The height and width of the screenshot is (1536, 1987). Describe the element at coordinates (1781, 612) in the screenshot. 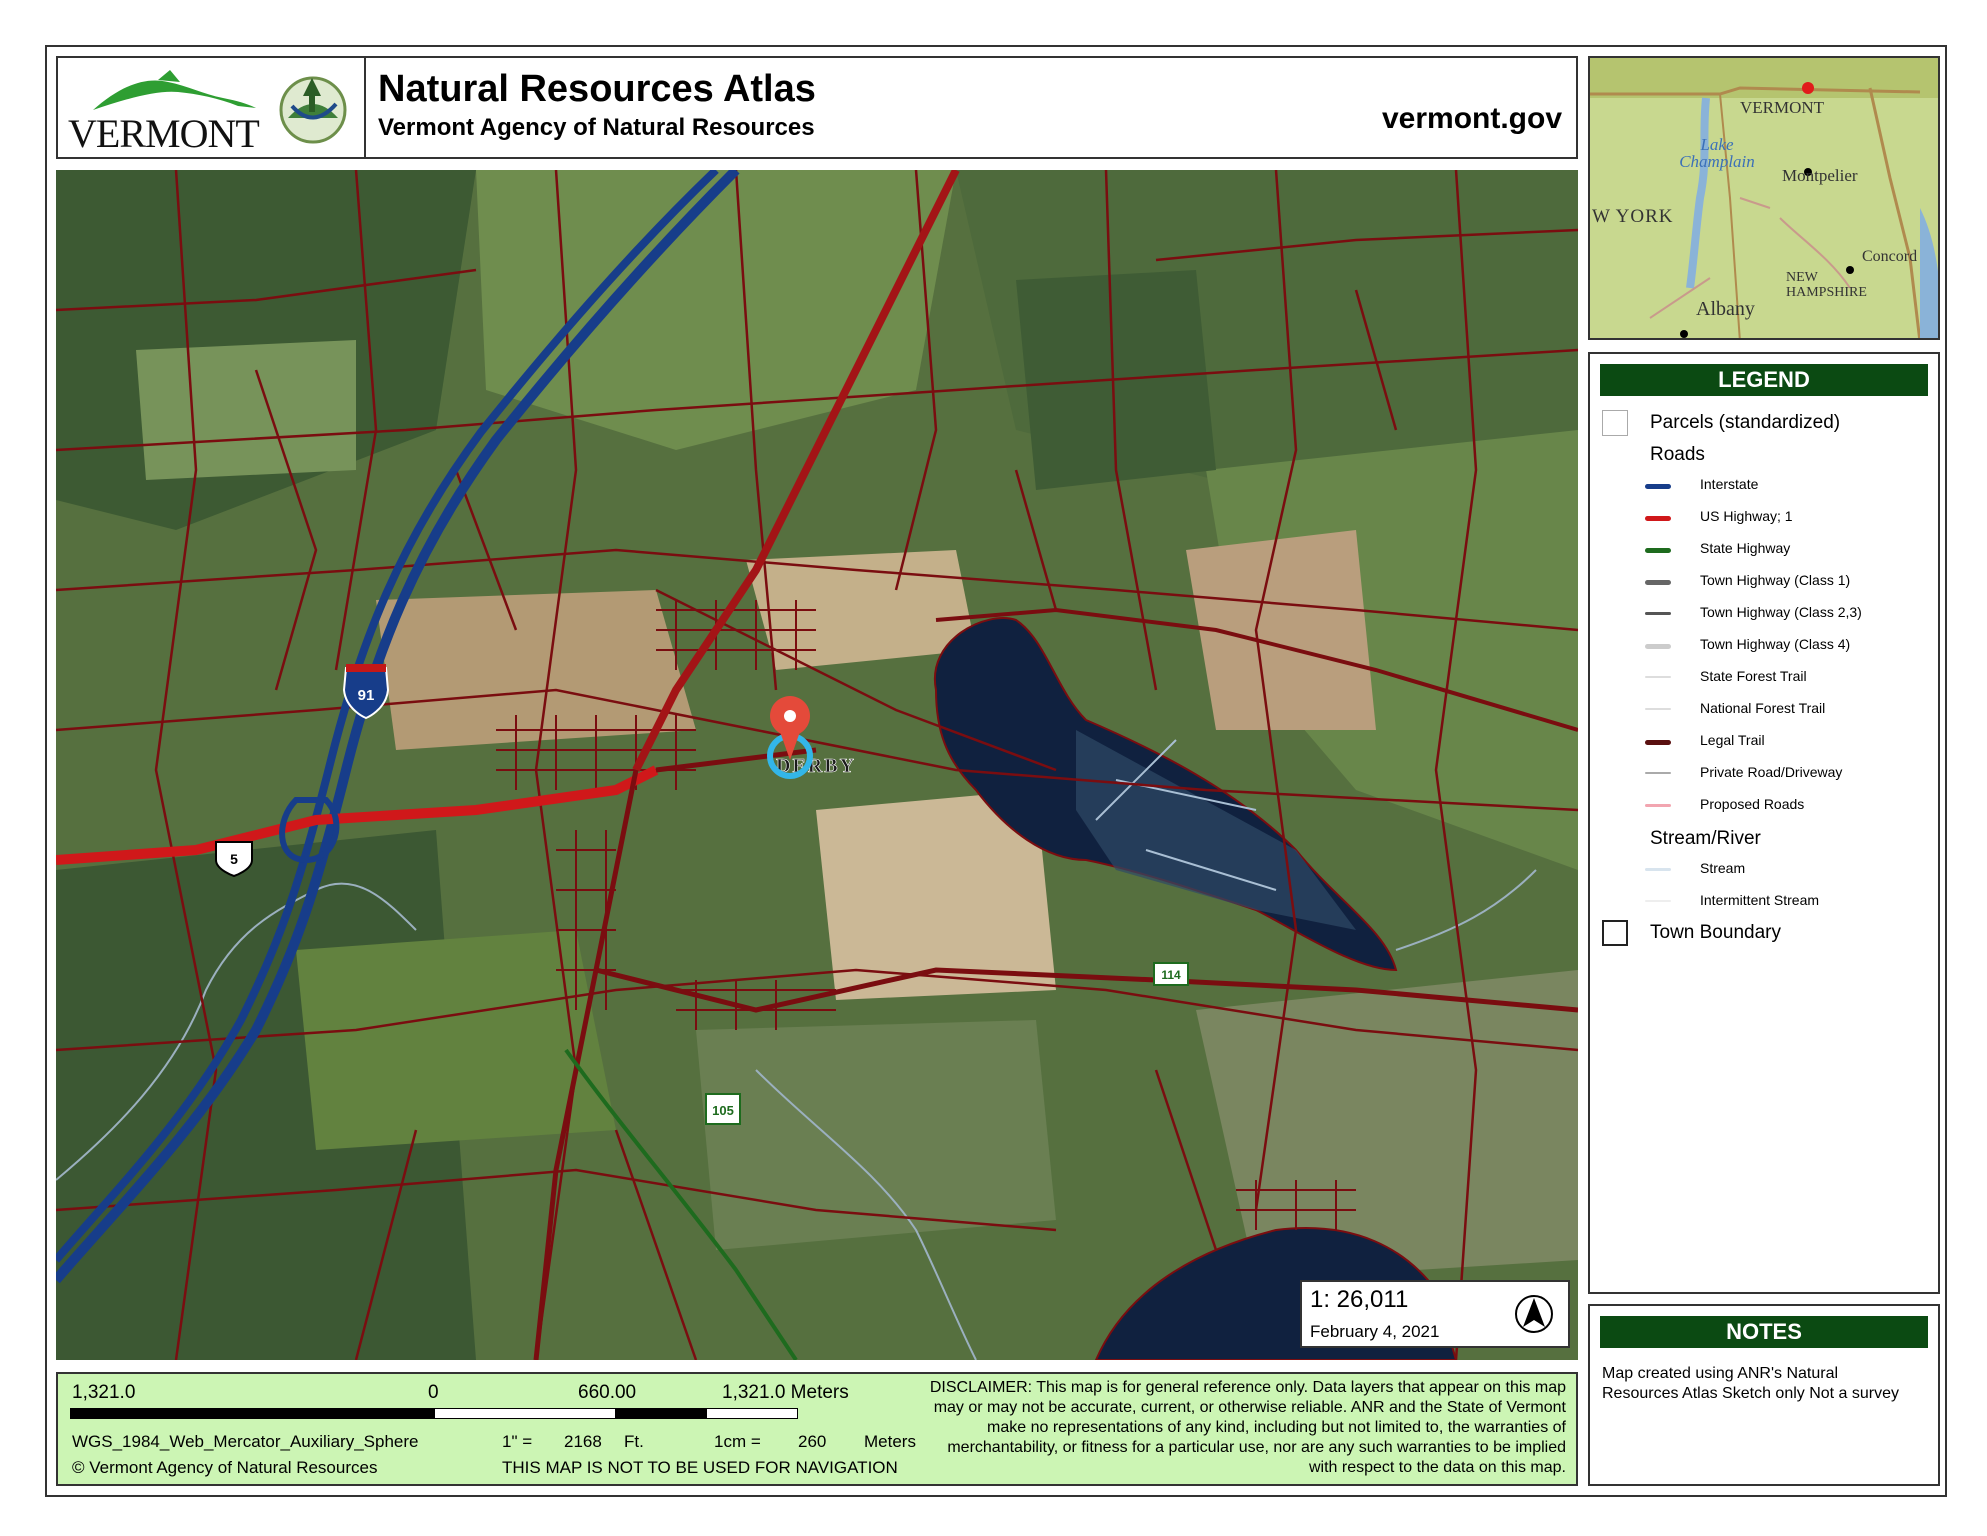

I see `legend-road-town-class23: Town Highway (Class 2,3)` at that location.